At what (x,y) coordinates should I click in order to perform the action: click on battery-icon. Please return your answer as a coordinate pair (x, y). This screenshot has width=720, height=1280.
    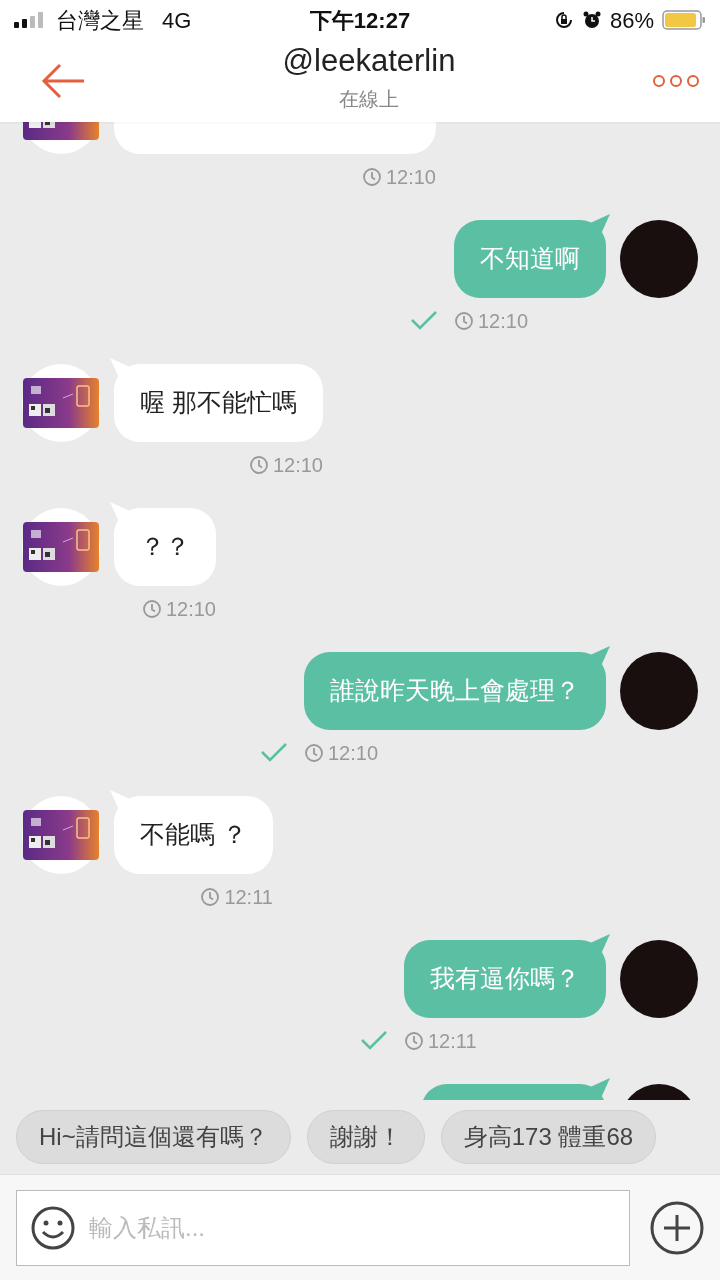
    Looking at the image, I should click on (684, 20).